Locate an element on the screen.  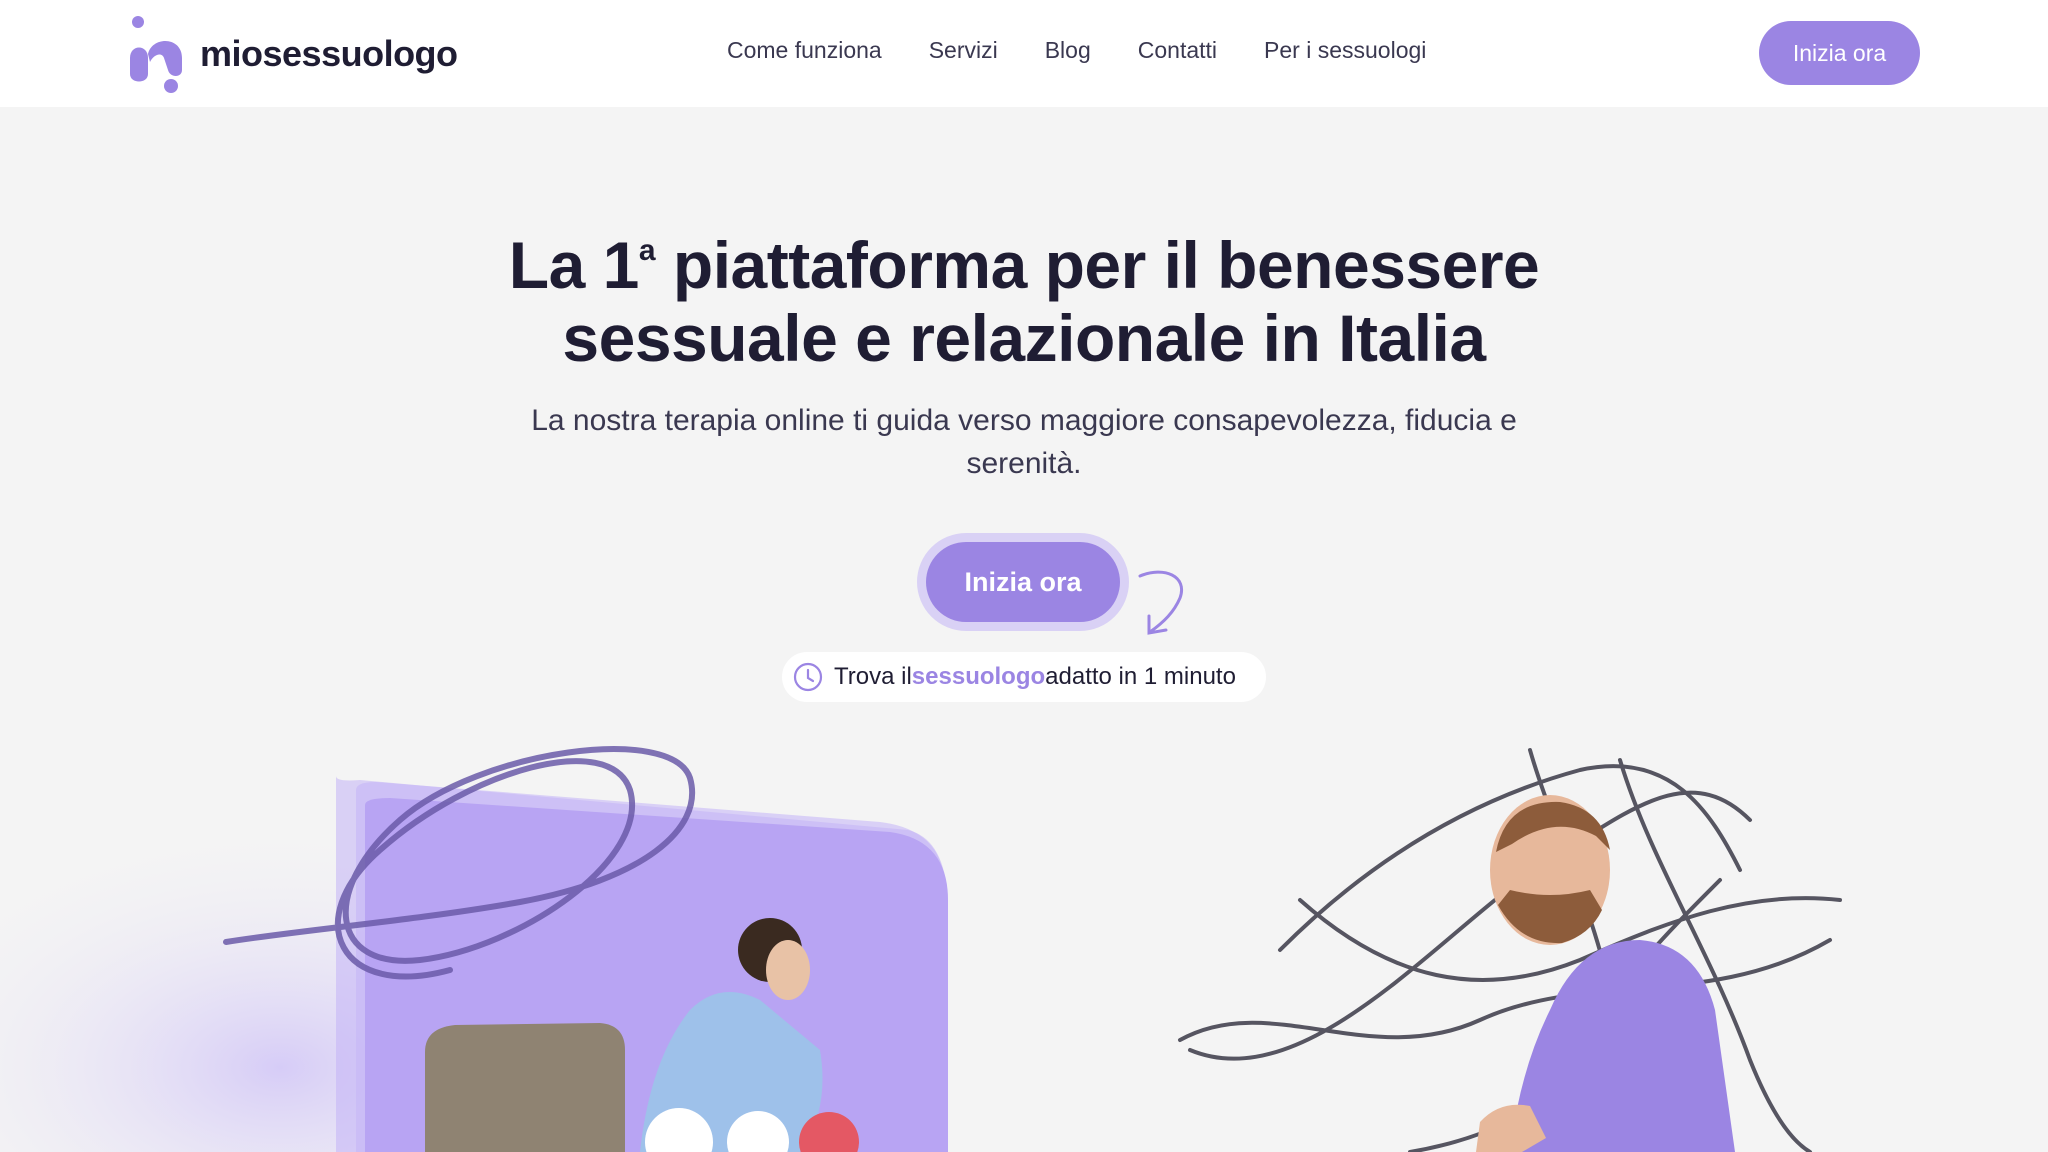
nav-item-servizi: Servizi is located at coordinates (963, 50).